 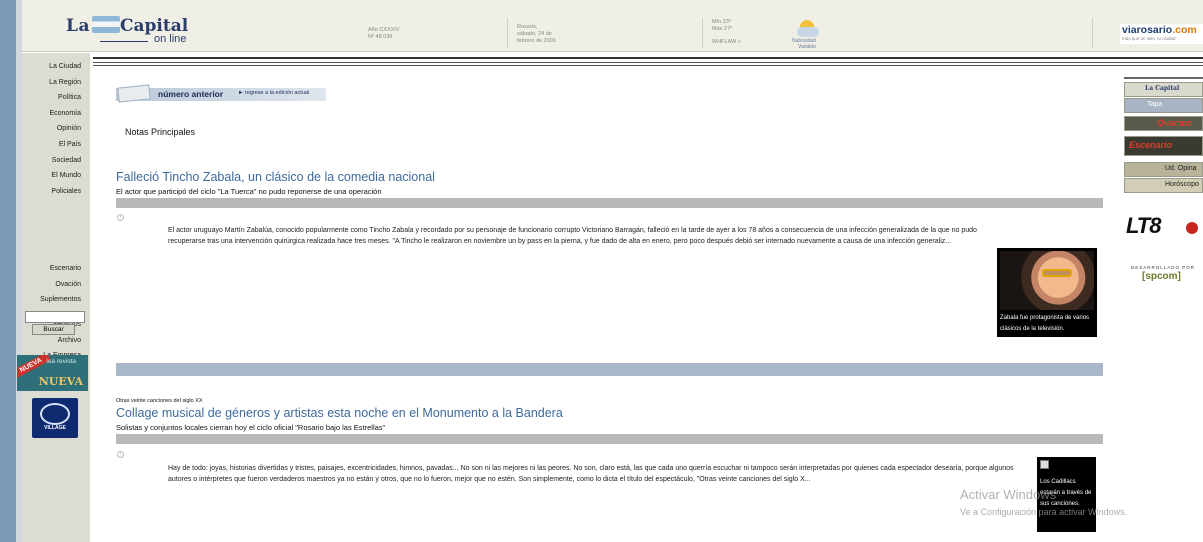 What do you see at coordinates (1008, 494) in the screenshot?
I see `activate-windows-title: Activar Windows` at bounding box center [1008, 494].